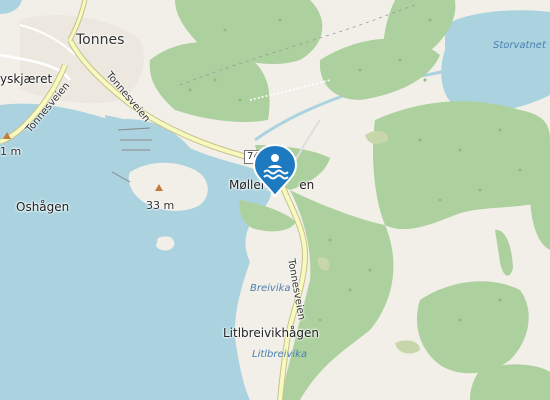  Describe the element at coordinates (100, 40) in the screenshot. I see `place-label-tonnes: Tonnes` at that location.